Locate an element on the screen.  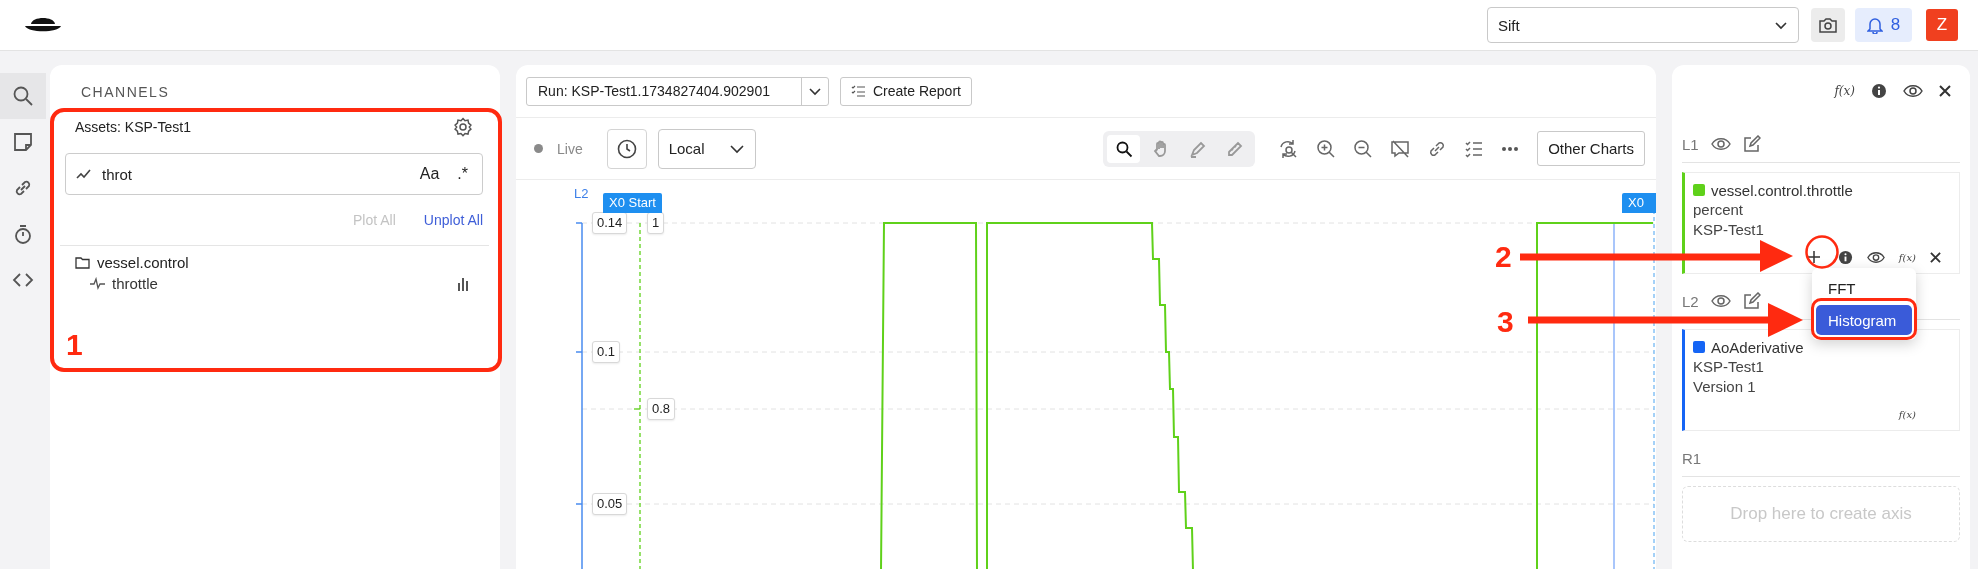
live-label: Live is located at coordinates (570, 148).